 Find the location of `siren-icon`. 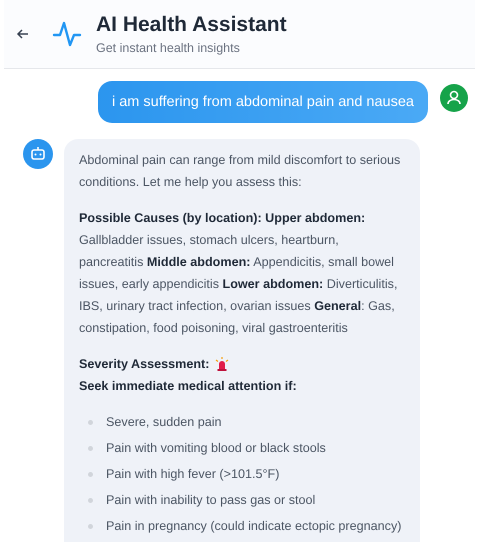

siren-icon is located at coordinates (222, 364).